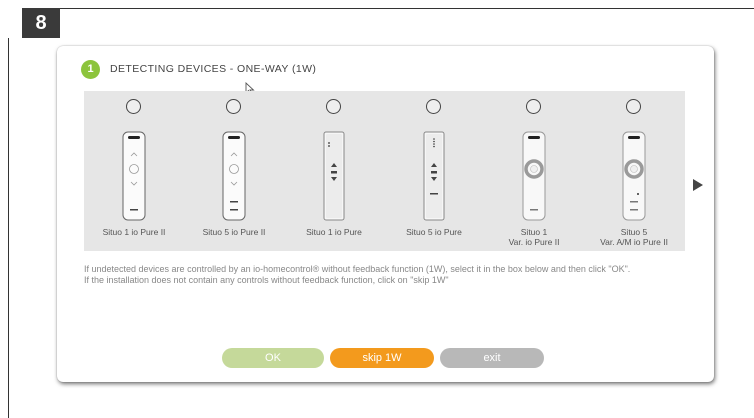 The image size is (754, 418). I want to click on device-label: Situo 5 io Pure, so click(434, 232).